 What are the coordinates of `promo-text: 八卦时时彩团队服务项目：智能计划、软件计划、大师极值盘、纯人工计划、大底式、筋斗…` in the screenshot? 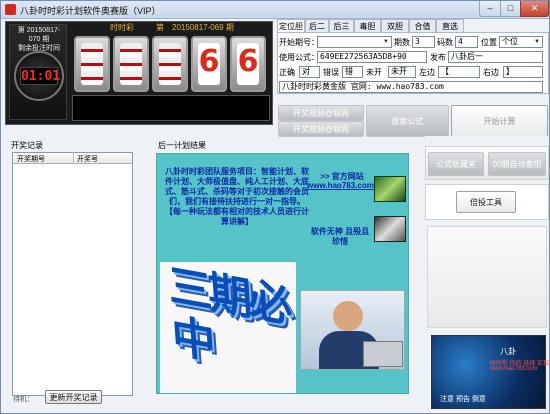 It's located at (237, 196).